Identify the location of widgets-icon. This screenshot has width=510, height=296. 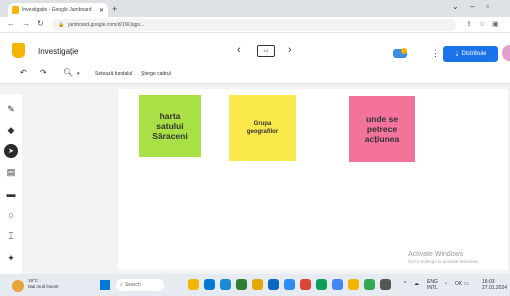
(193, 284).